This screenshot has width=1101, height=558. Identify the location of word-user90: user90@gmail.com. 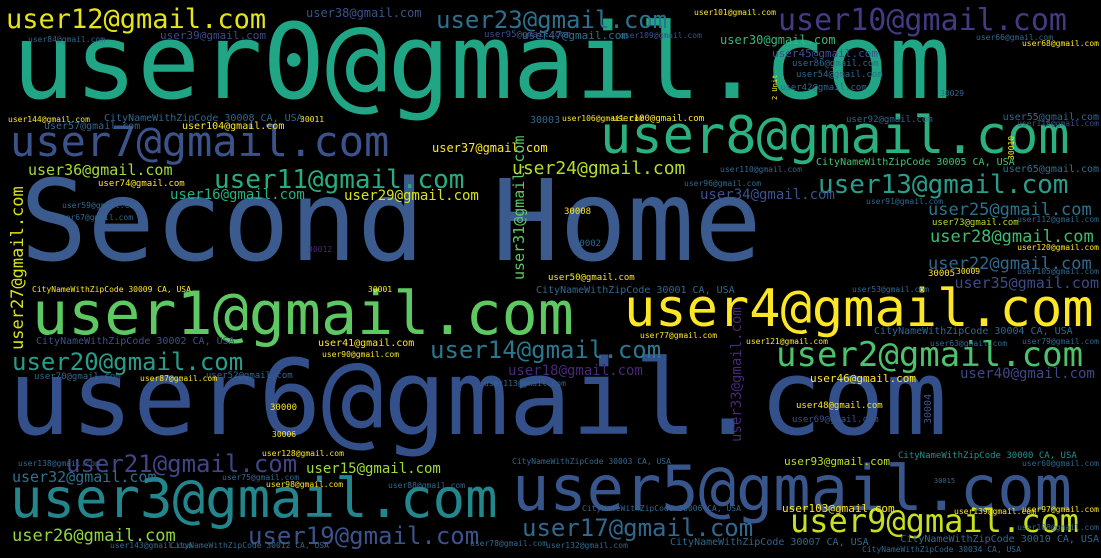
(361, 354).